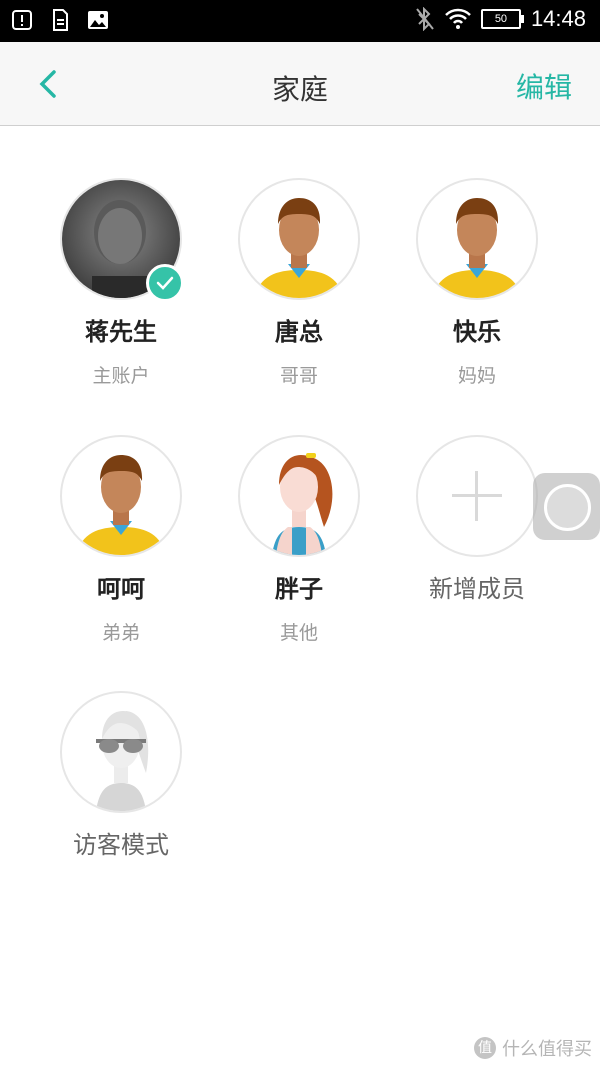 The width and height of the screenshot is (600, 1067). What do you see at coordinates (425, 19) in the screenshot?
I see `bluetooth-off-icon` at bounding box center [425, 19].